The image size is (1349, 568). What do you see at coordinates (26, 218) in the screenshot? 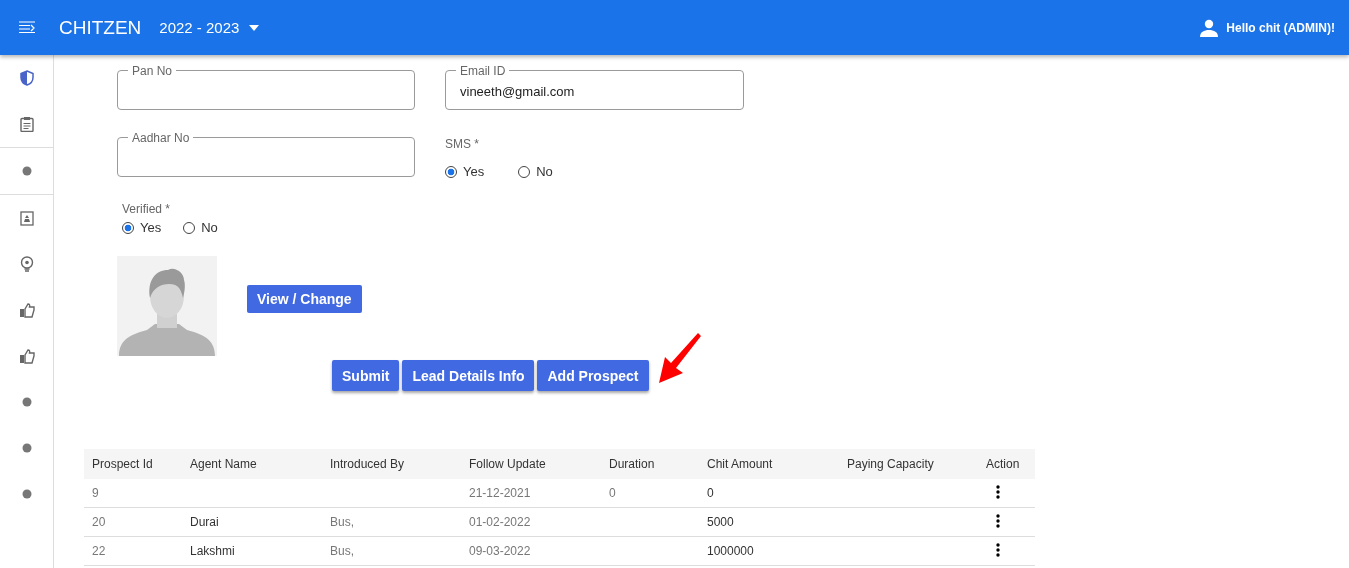
I see `id-card-icon` at bounding box center [26, 218].